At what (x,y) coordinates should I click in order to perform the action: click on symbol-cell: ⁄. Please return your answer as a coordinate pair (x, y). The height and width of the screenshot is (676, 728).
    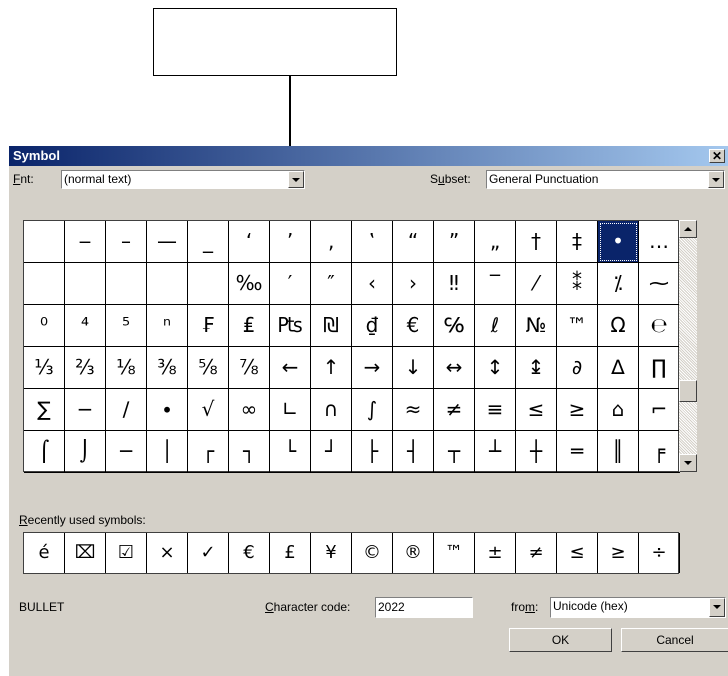
    Looking at the image, I should click on (536, 284).